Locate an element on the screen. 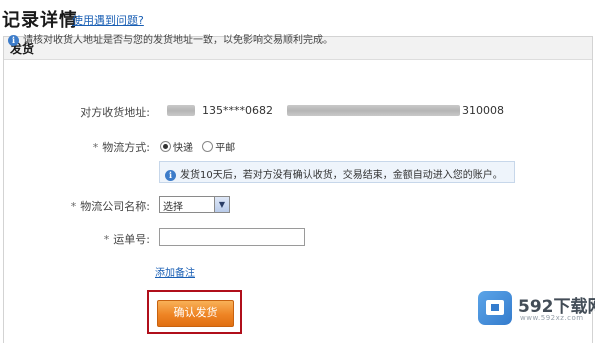 The image size is (595, 344). logistics-label: * 物流方式: is located at coordinates (121, 147).